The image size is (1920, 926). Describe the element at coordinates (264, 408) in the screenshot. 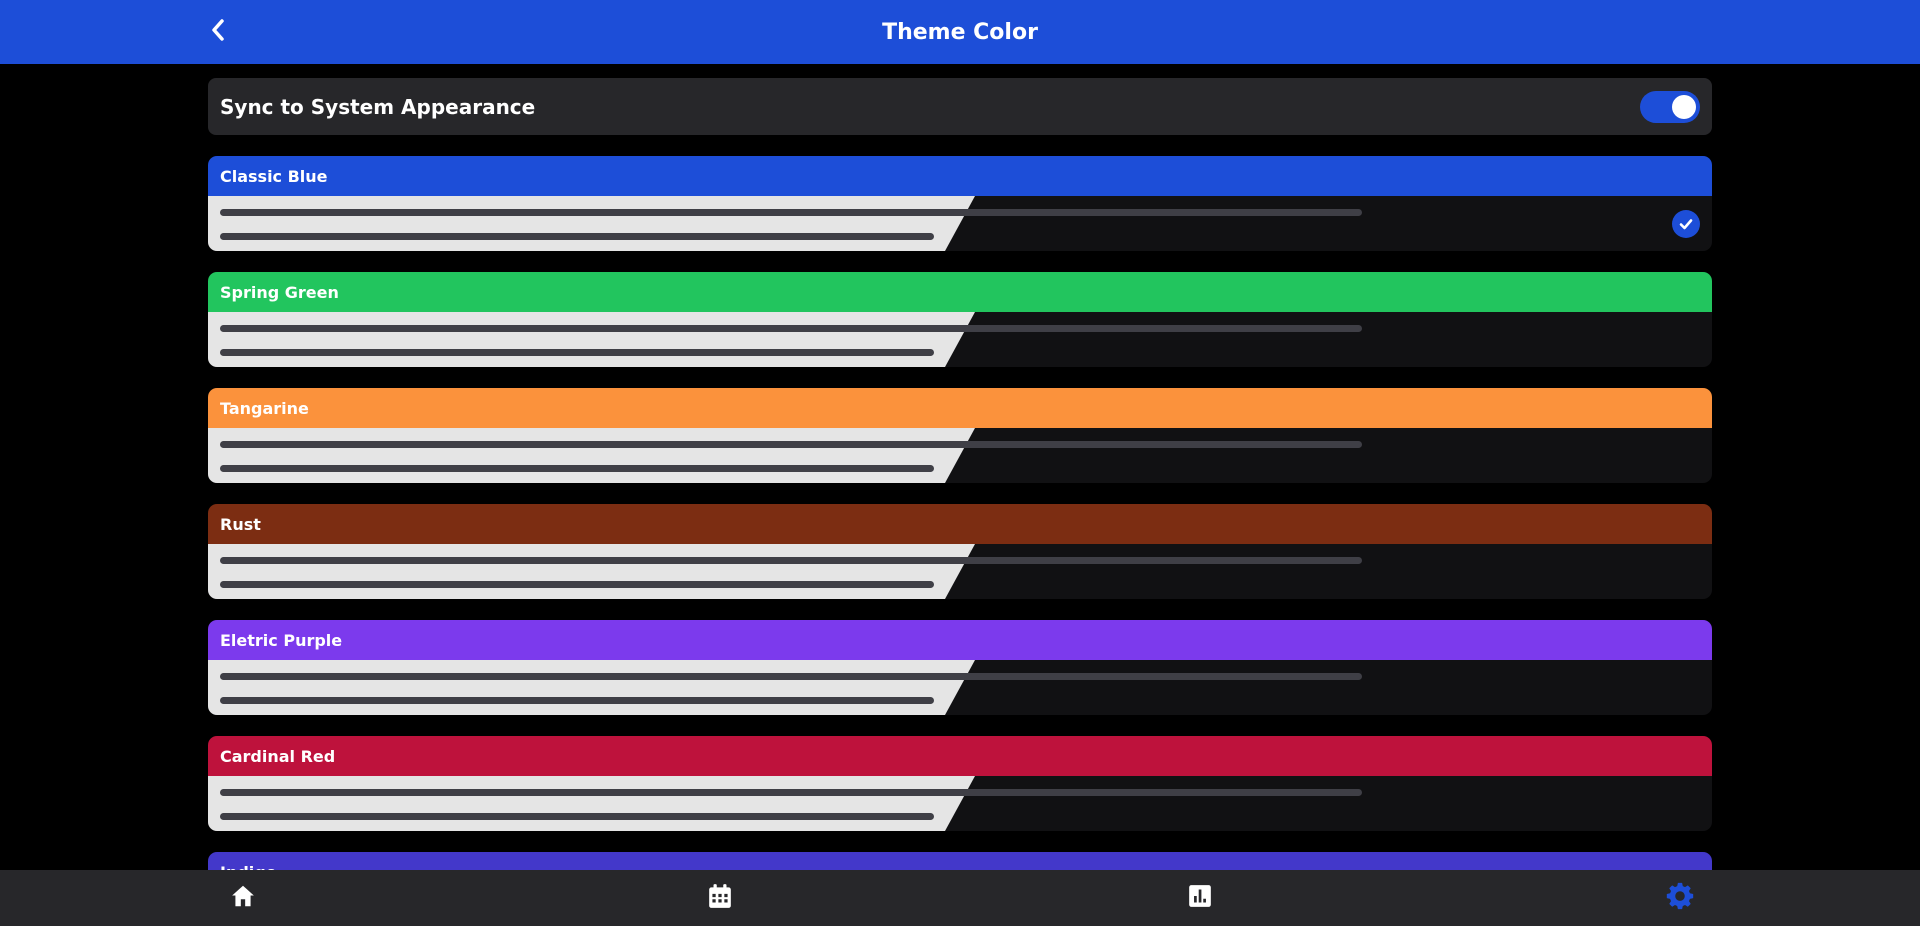

I see `theme-name: Tangarine` at that location.